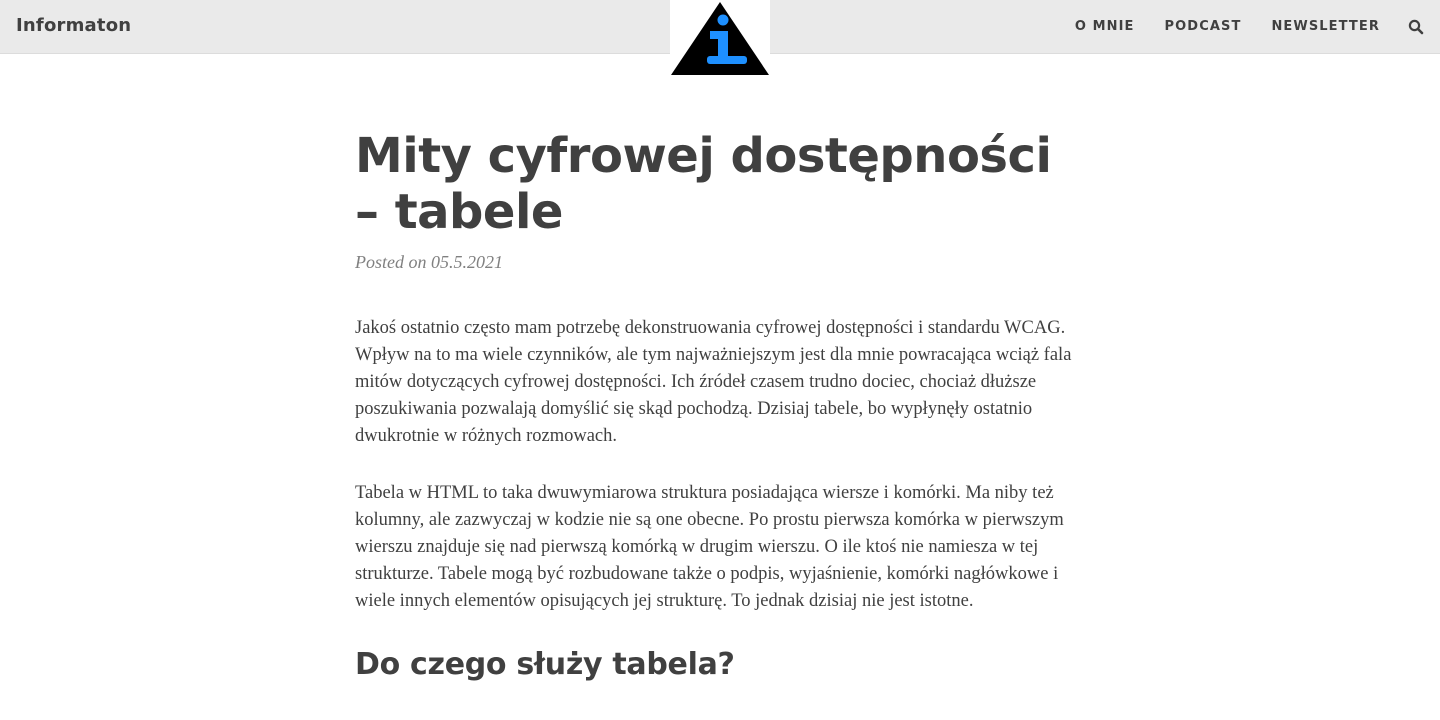 The image size is (1440, 720). Describe the element at coordinates (429, 262) in the screenshot. I see `post-date: Posted on 05.5.2021` at that location.